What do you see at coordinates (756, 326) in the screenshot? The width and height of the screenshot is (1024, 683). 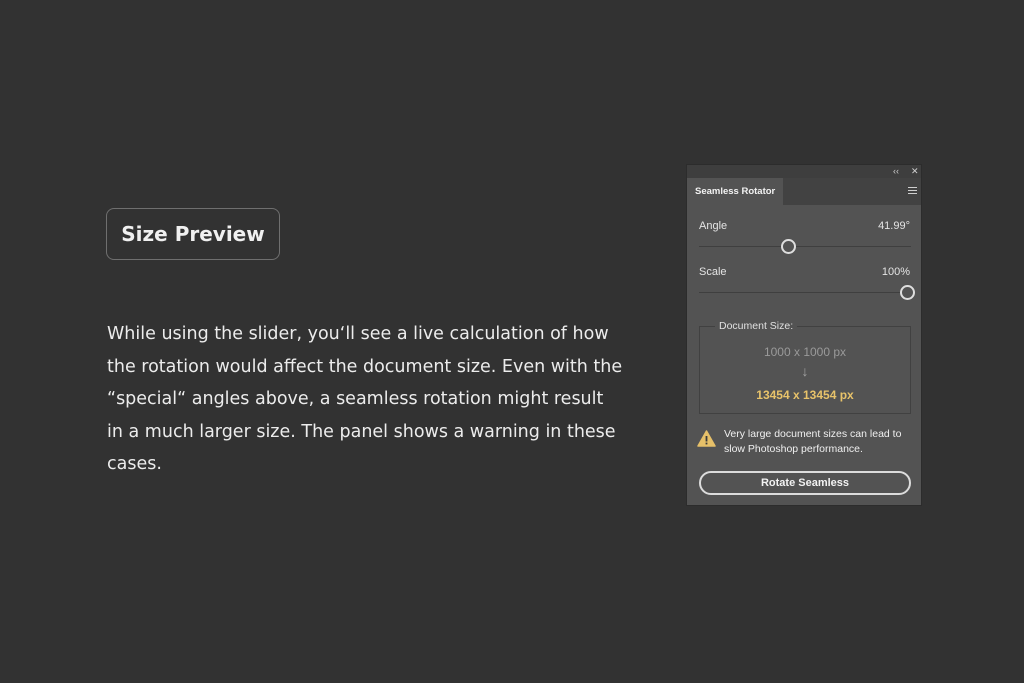 I see `document-size-title: Document Size:` at bounding box center [756, 326].